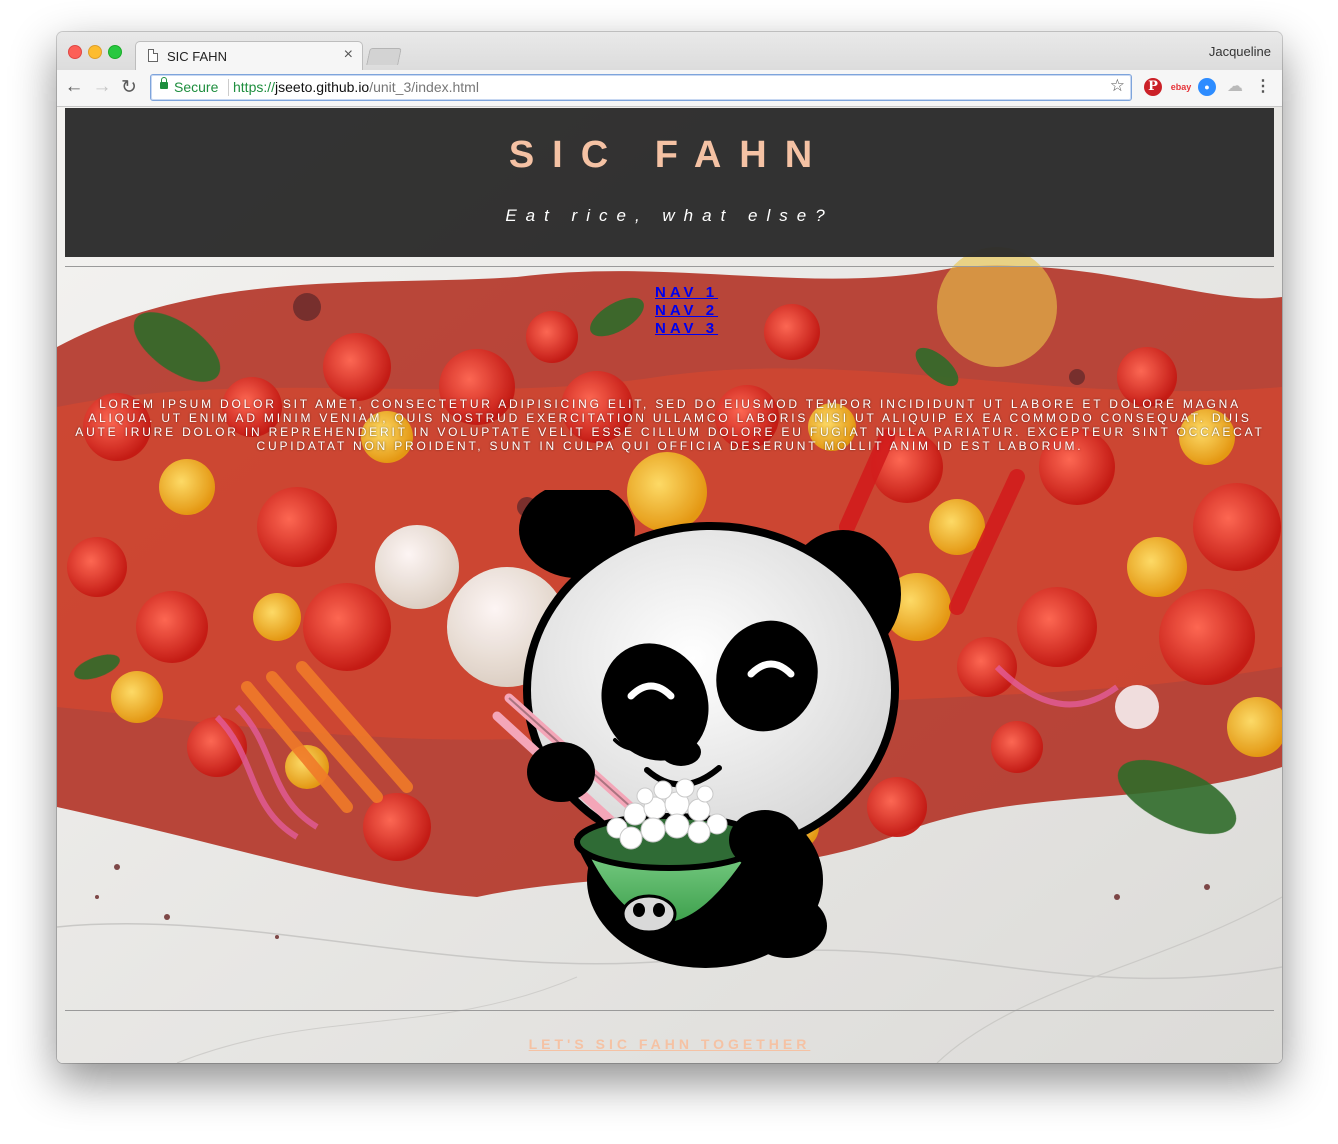 The width and height of the screenshot is (1338, 1144). Describe the element at coordinates (424, 87) in the screenshot. I see `url-path: /unit_3/index.html` at that location.